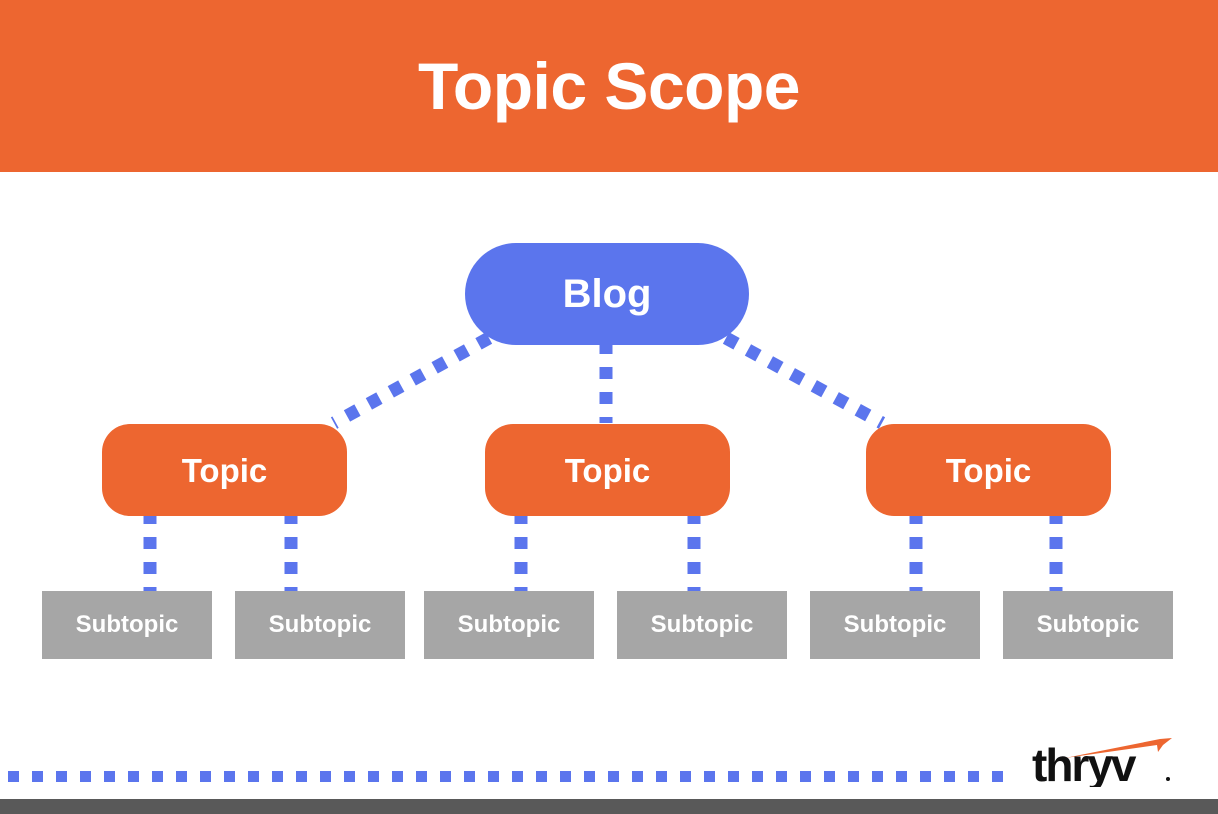 This screenshot has width=1218, height=814. What do you see at coordinates (1088, 625) in the screenshot?
I see `node-subtopic-6: Subtopic` at bounding box center [1088, 625].